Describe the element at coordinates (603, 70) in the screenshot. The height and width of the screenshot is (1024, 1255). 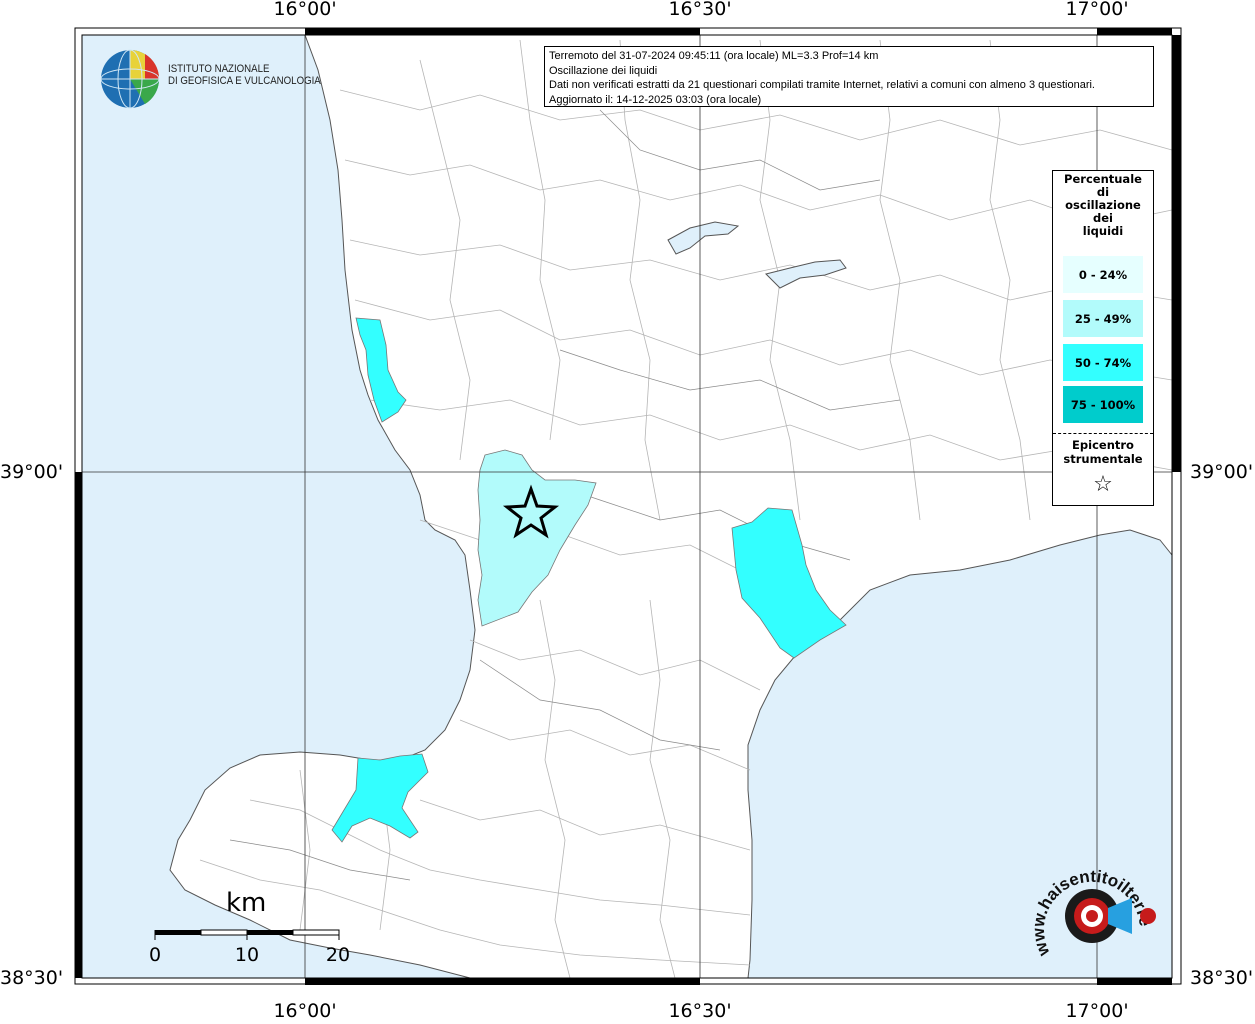
I see `map-subject: Oscillazione dei liquidi` at that location.